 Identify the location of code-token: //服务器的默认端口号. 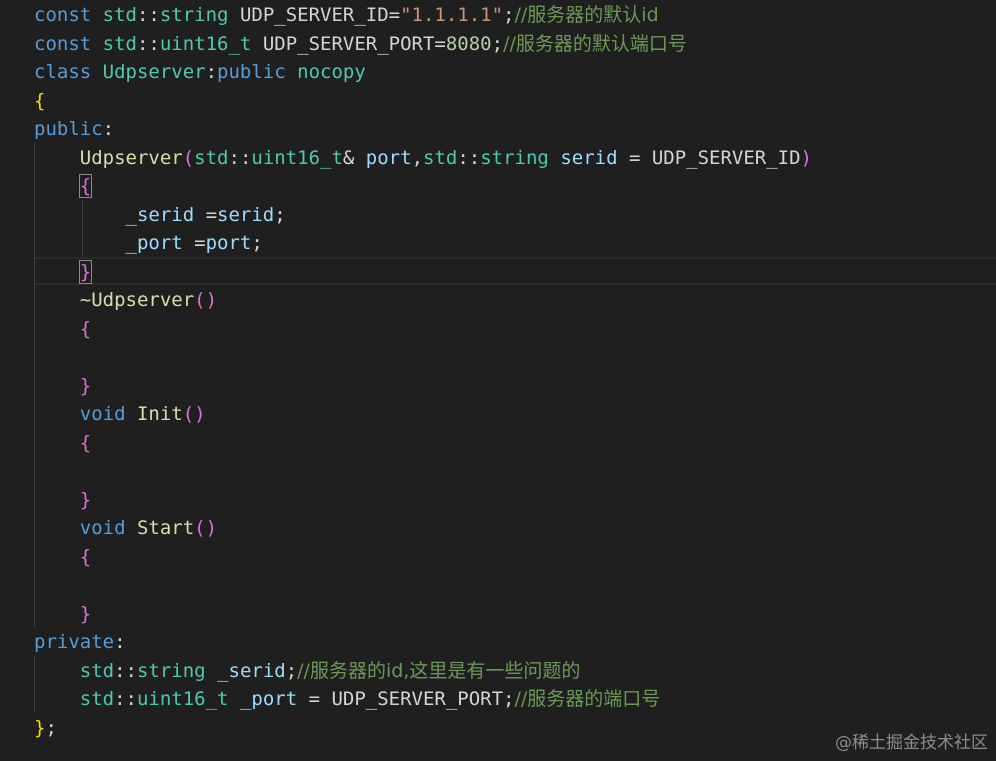
(595, 43).